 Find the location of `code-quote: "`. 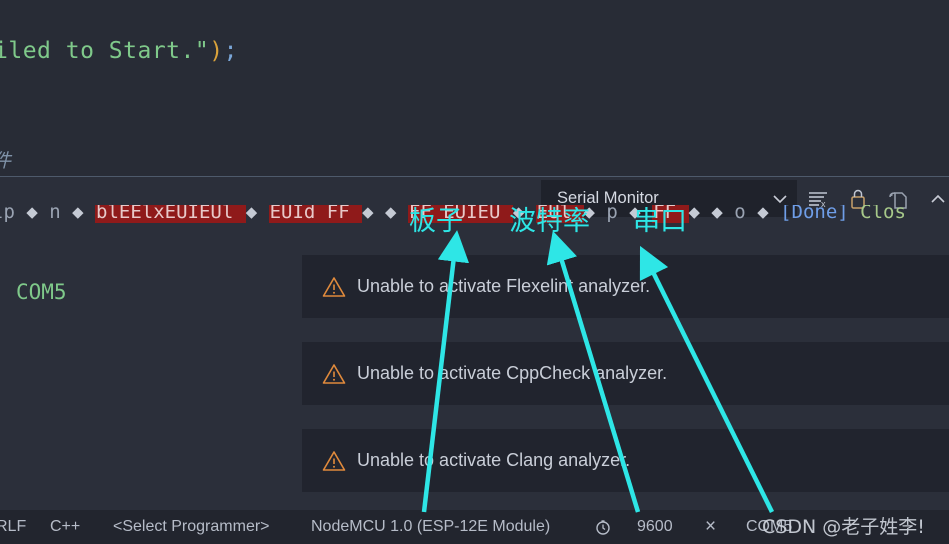

code-quote: " is located at coordinates (202, 51).